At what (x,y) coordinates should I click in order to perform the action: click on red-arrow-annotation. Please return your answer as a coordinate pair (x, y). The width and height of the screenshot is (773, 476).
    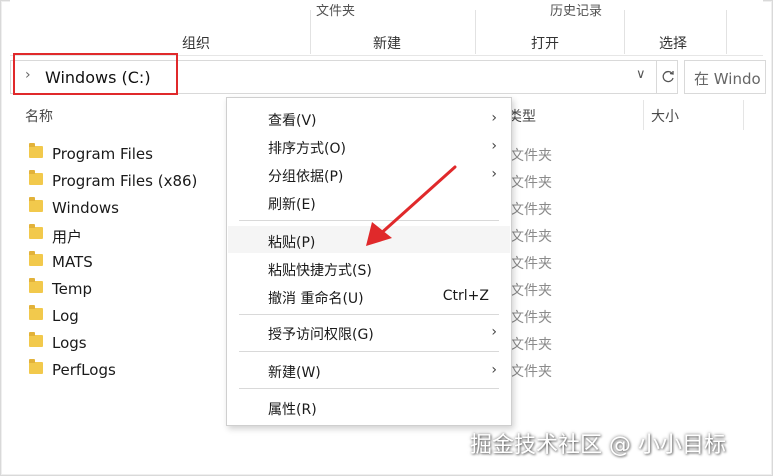
    Looking at the image, I should click on (411, 205).